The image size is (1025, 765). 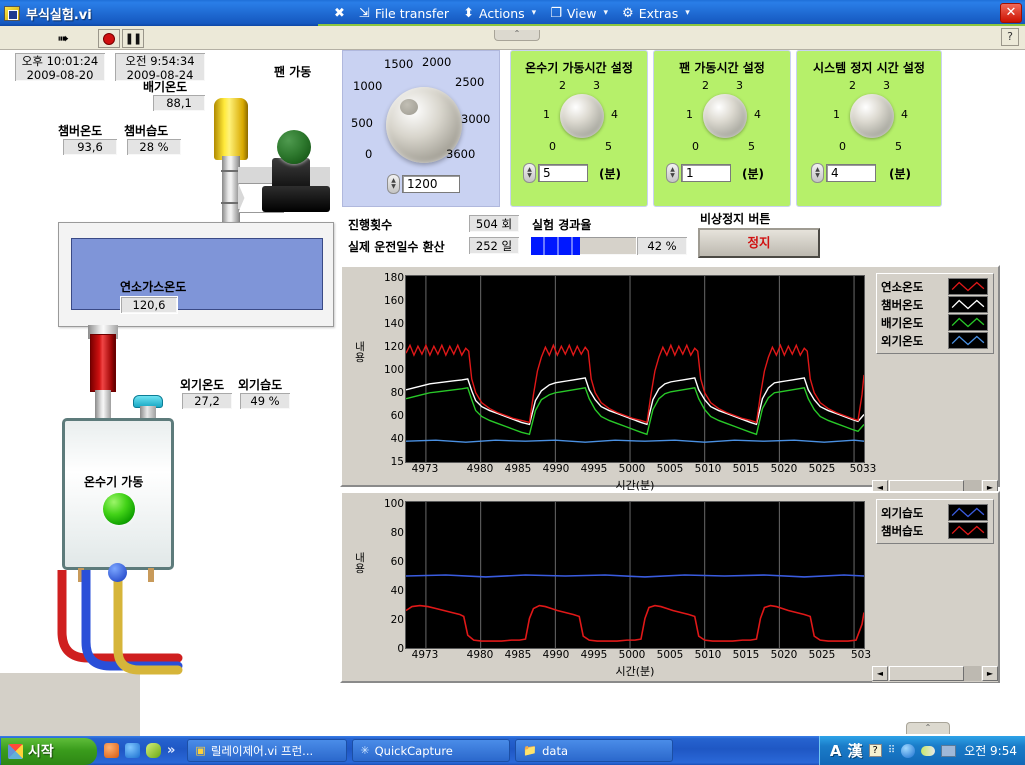 I want to click on ime-hanja-indicator: 漢, so click(x=855, y=750).